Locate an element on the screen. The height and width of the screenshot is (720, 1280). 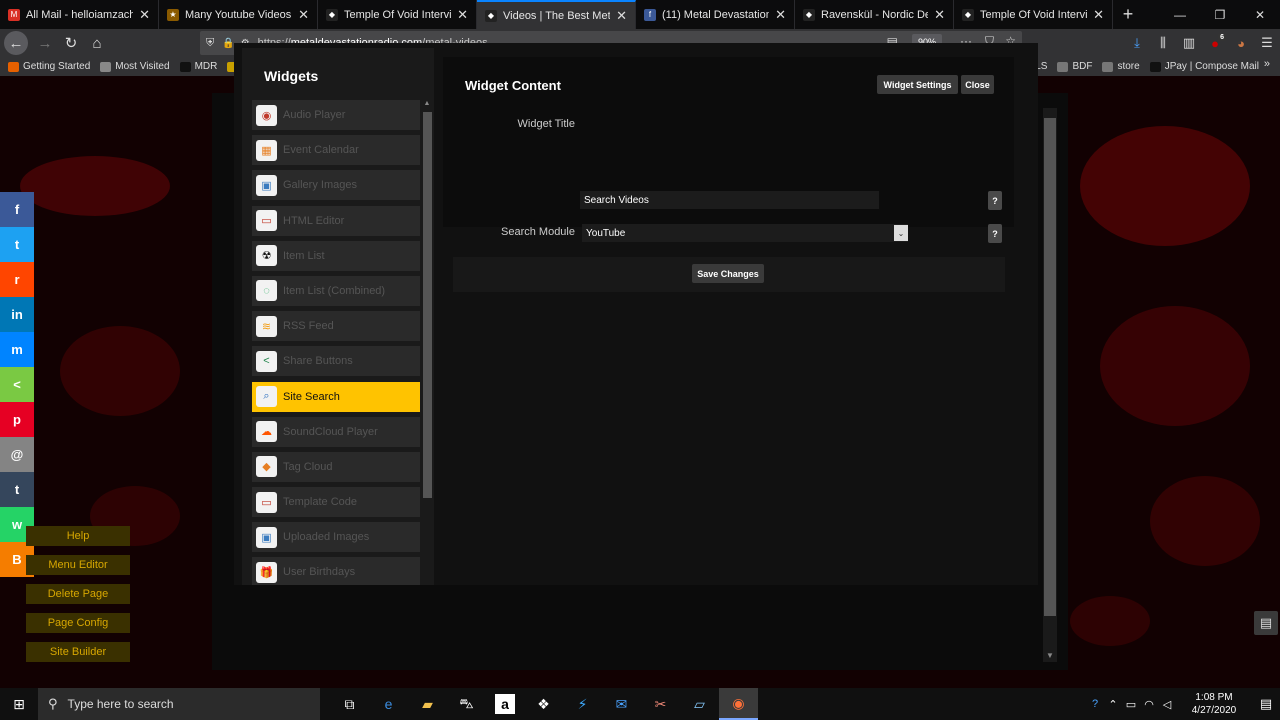
chat-icon: ▤ is located at coordinates (1266, 623).